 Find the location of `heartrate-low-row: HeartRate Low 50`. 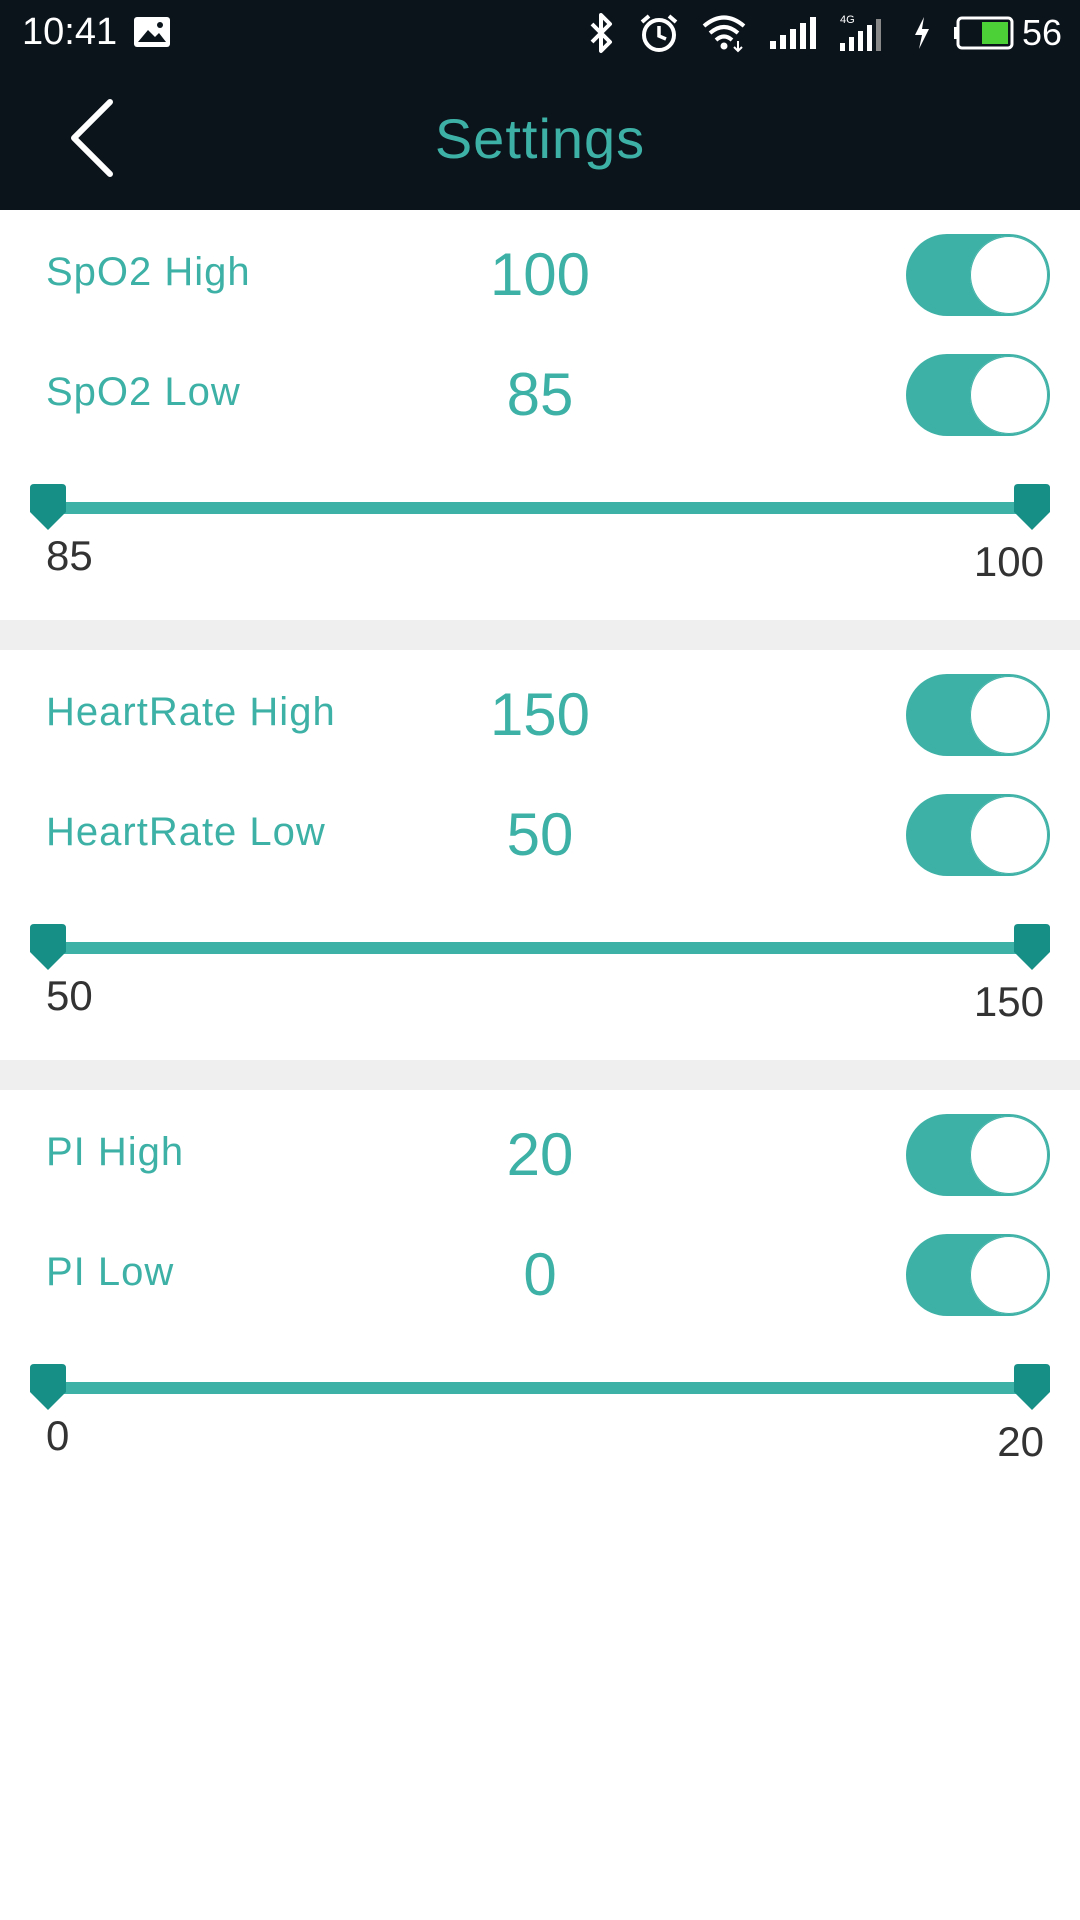

heartrate-low-row: HeartRate Low 50 is located at coordinates (540, 832).